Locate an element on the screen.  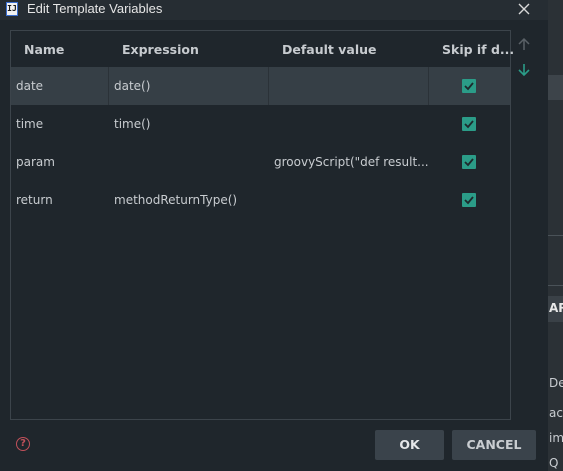
cell-expression is located at coordinates (189, 162).